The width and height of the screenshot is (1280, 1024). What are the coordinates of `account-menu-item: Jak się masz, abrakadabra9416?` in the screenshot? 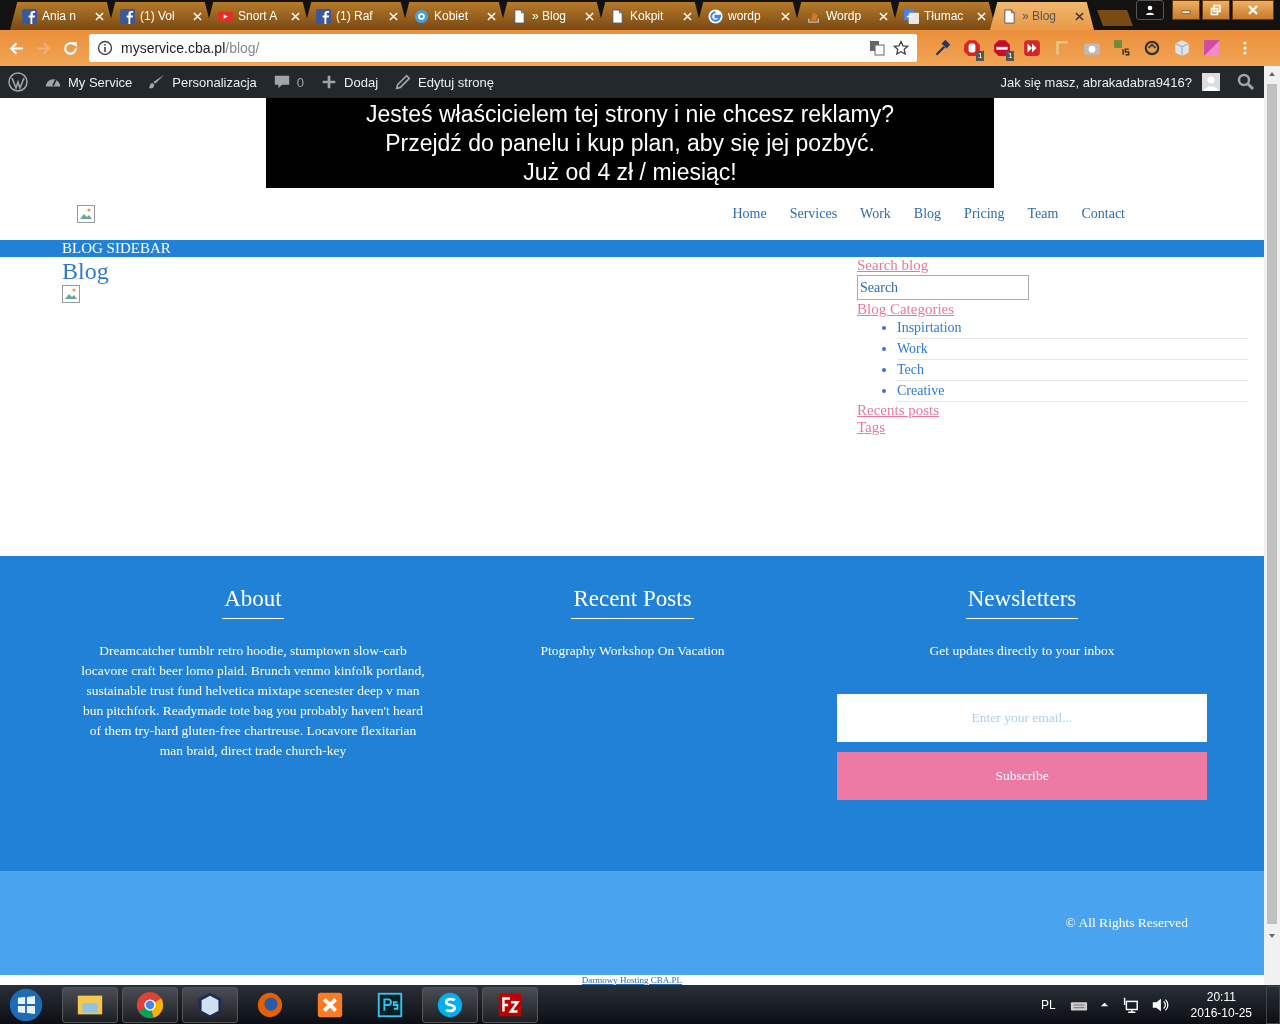 It's located at (1110, 82).